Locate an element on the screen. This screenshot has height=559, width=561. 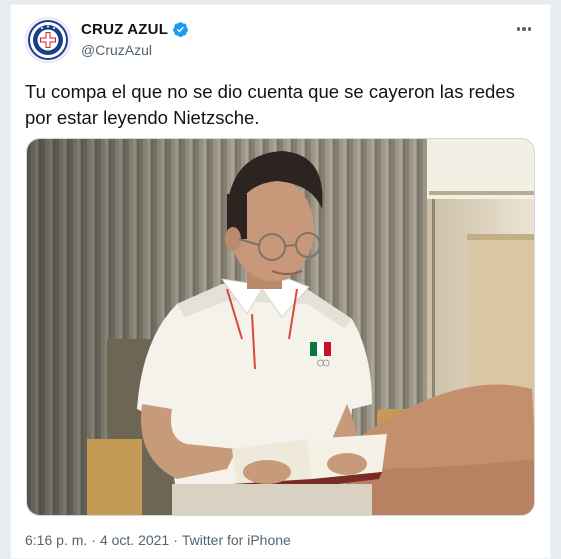
author-name-row: CRUZ AZUL is located at coordinates (135, 29).